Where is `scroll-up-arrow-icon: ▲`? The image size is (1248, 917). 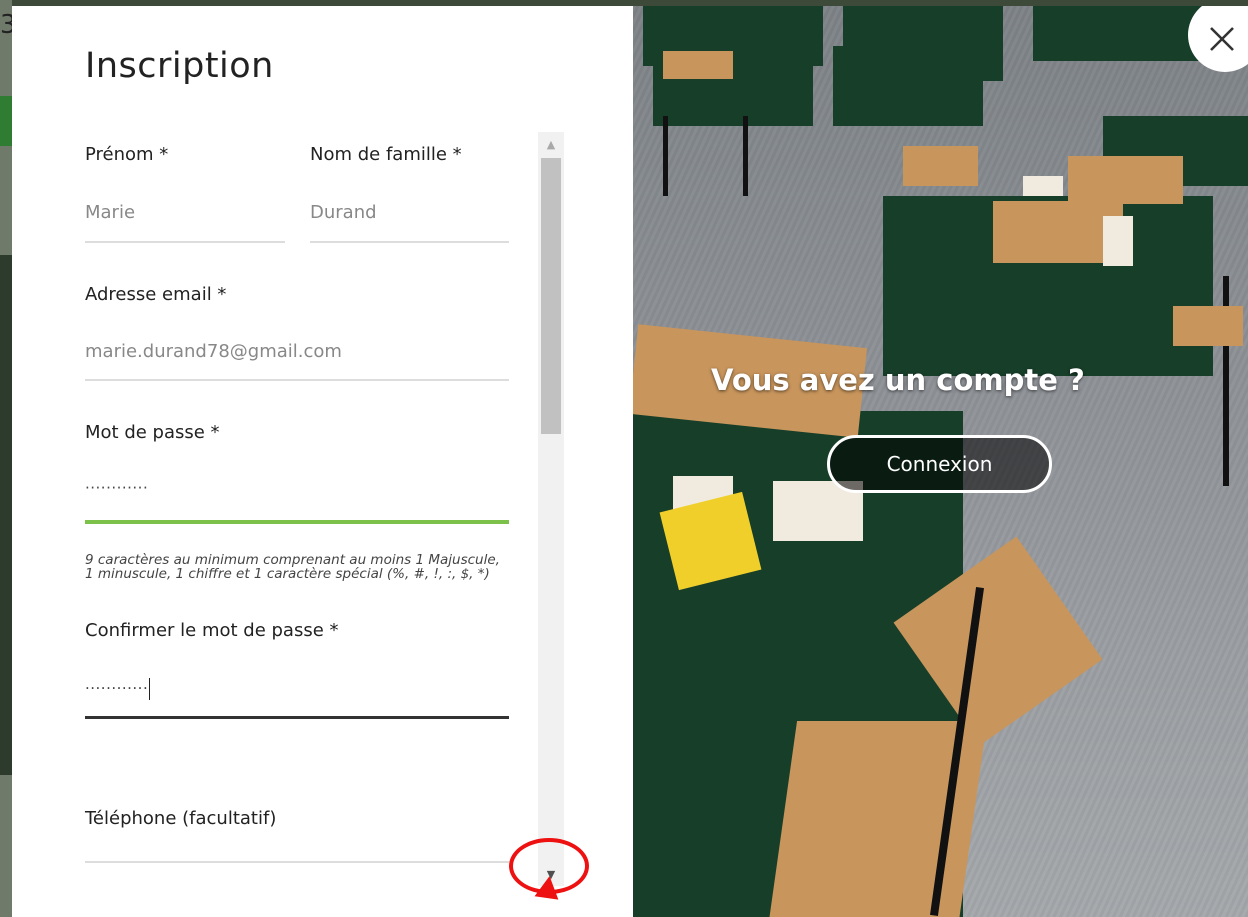
scroll-up-arrow-icon: ▲ is located at coordinates (551, 144).